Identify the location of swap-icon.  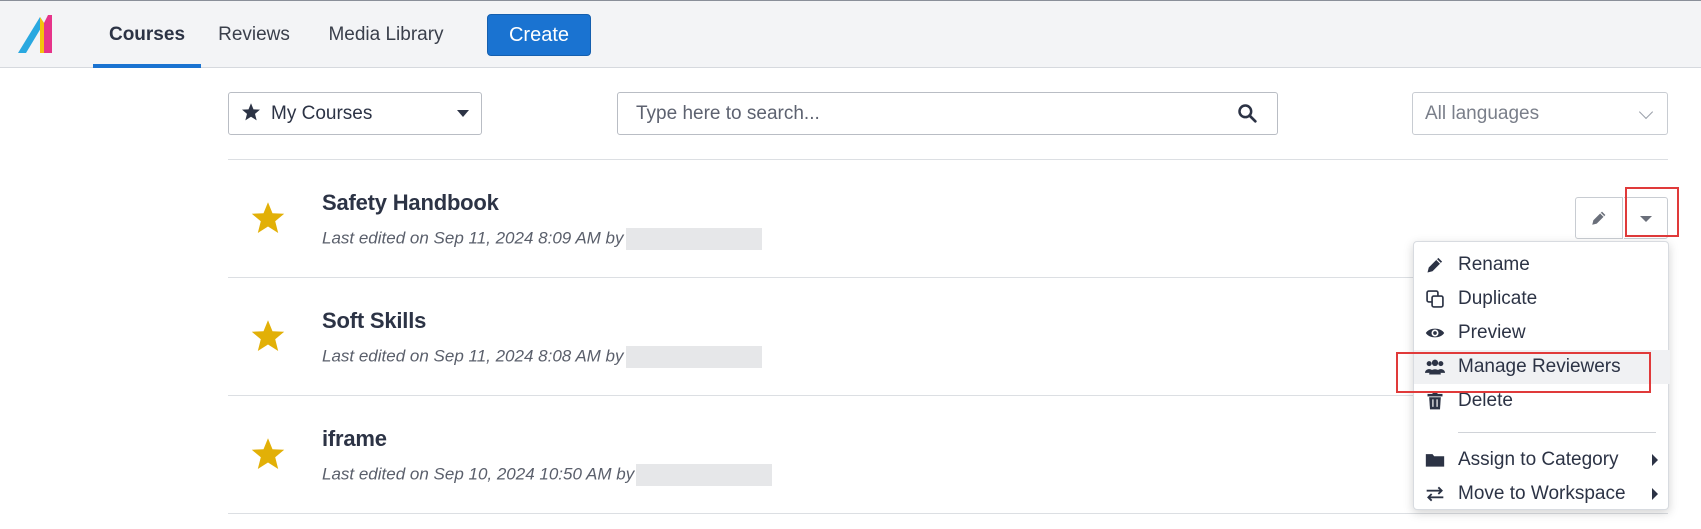
(1435, 494).